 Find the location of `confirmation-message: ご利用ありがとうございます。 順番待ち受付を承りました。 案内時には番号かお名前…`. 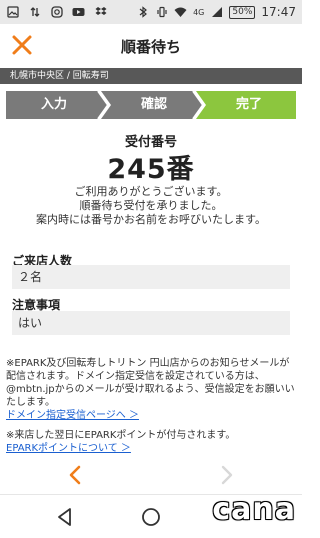

confirmation-message: ご利用ありがとうございます。 順番待ち受付を承りました。 案内時には番号かお名前… is located at coordinates (151, 206).